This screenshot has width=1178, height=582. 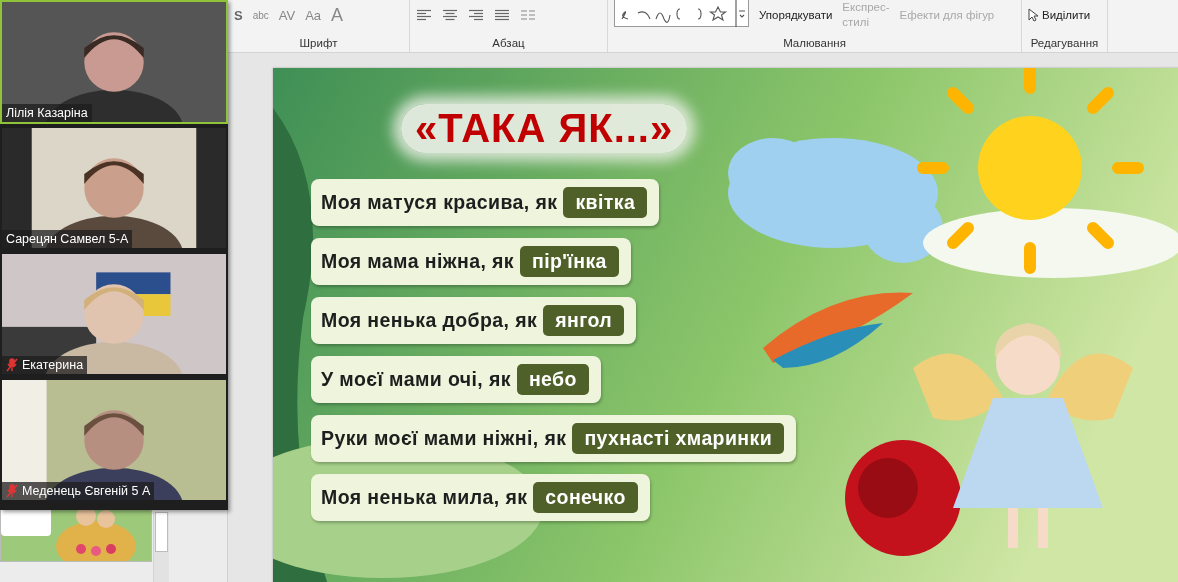 What do you see at coordinates (544, 128) in the screenshot?
I see `slide-title: «ТАКА ЯК...»` at bounding box center [544, 128].